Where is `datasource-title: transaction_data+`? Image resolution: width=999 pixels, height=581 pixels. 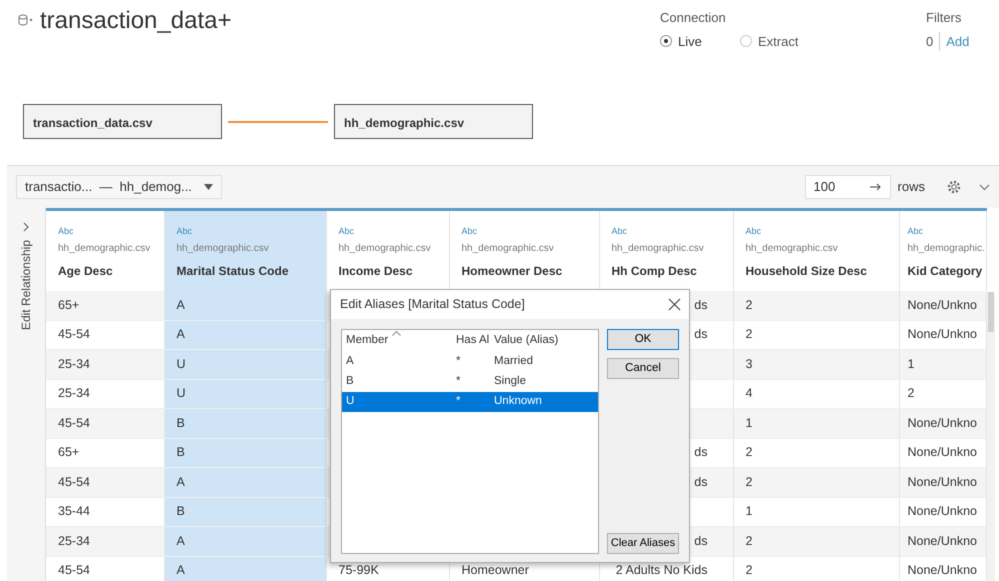
datasource-title: transaction_data+ is located at coordinates (136, 21).